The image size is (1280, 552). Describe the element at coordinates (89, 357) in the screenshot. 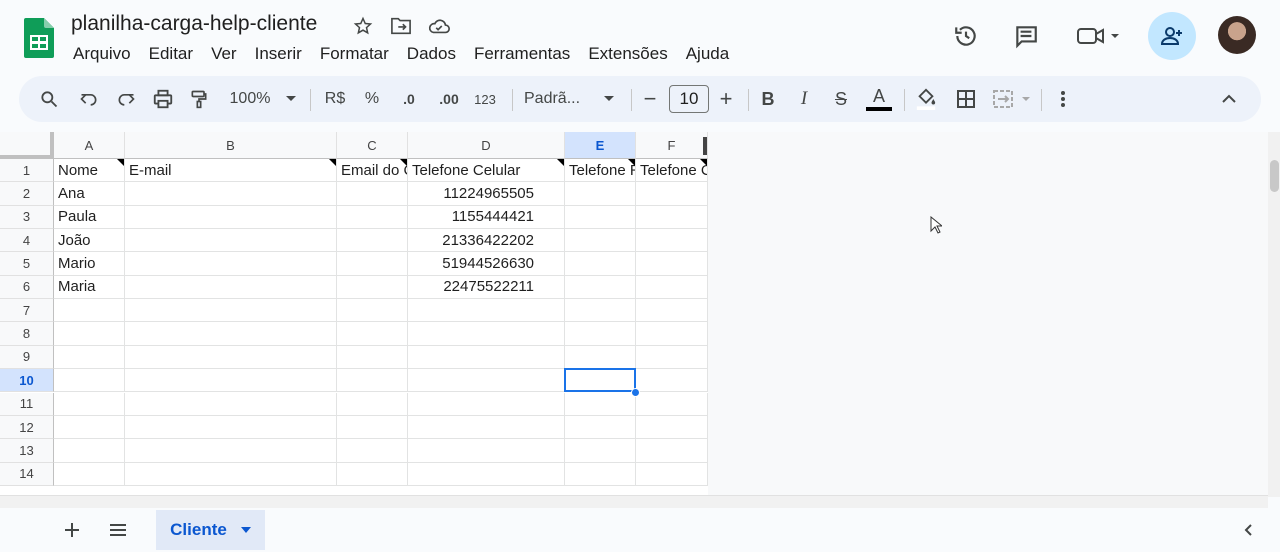

I see `cell-a9` at that location.